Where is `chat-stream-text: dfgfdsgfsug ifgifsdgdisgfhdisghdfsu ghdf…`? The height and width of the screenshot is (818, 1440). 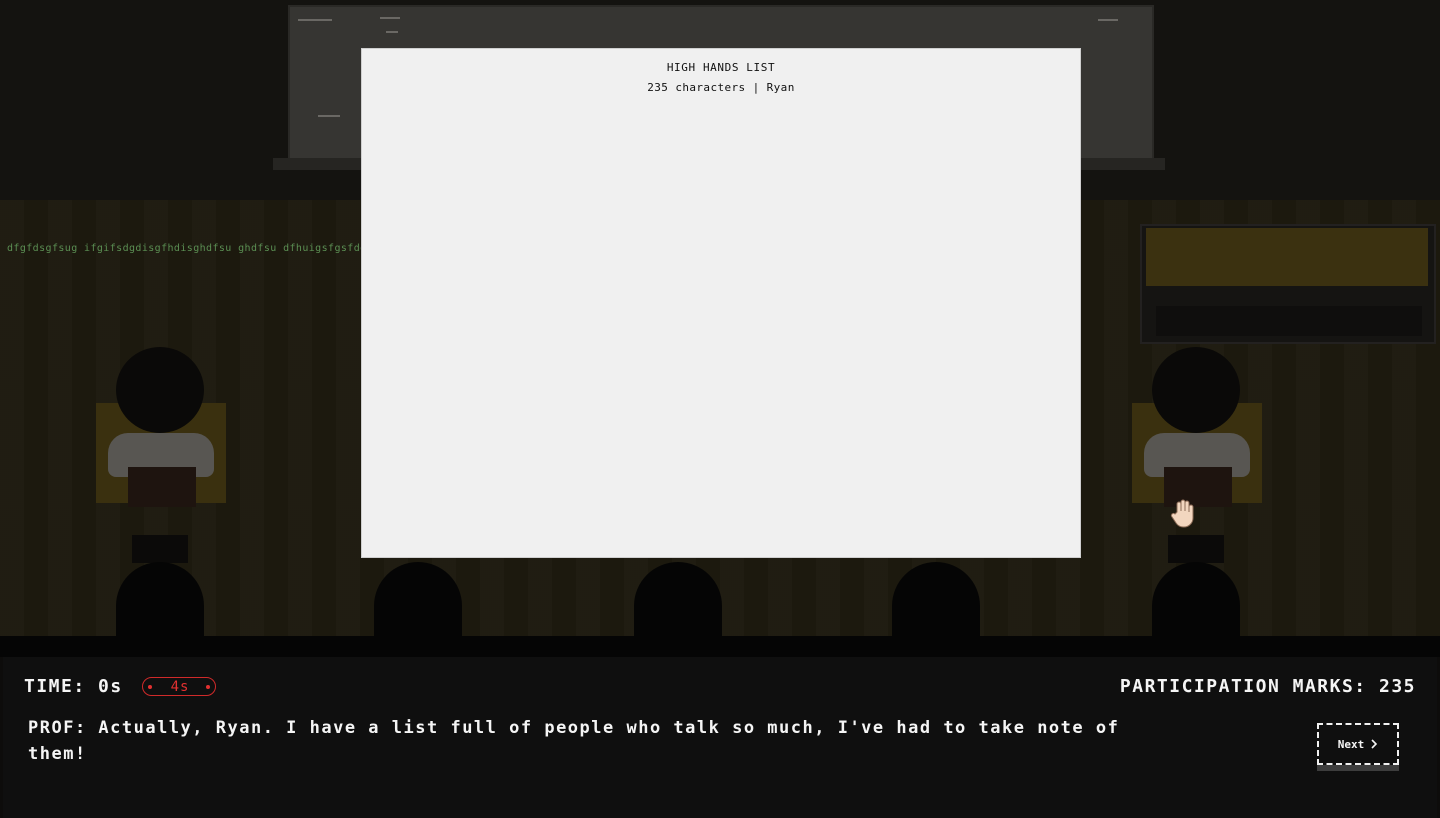 chat-stream-text: dfgfdsgfsug ifgifsdgdisgfhdisghdfsu ghdf… is located at coordinates (193, 248).